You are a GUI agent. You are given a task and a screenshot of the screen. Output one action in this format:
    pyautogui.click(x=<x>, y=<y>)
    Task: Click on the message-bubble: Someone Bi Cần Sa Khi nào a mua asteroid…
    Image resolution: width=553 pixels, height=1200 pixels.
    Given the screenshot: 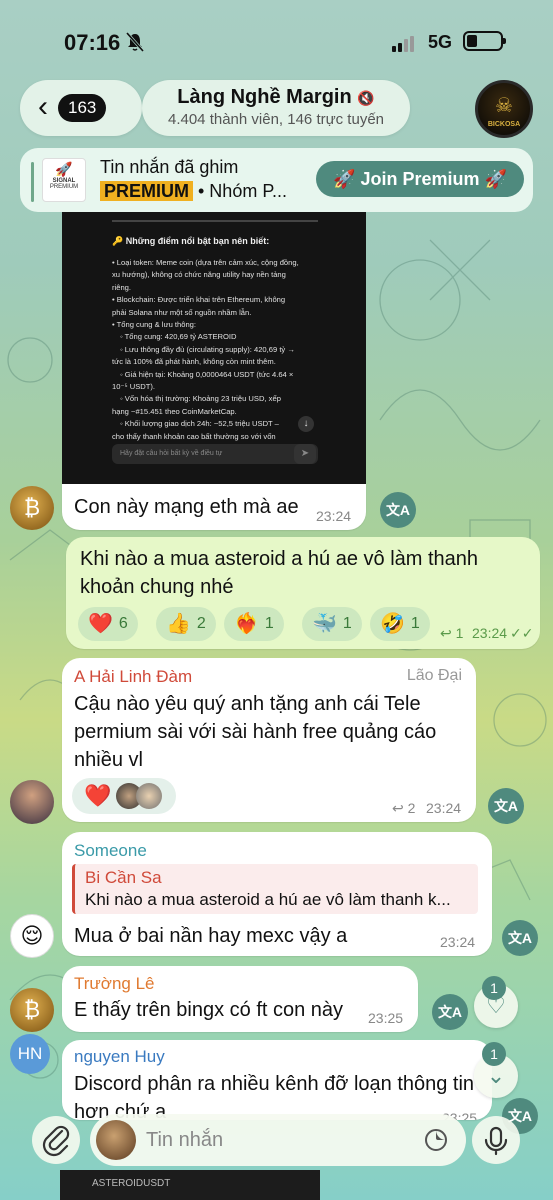 What is the action you would take?
    pyautogui.click(x=277, y=894)
    